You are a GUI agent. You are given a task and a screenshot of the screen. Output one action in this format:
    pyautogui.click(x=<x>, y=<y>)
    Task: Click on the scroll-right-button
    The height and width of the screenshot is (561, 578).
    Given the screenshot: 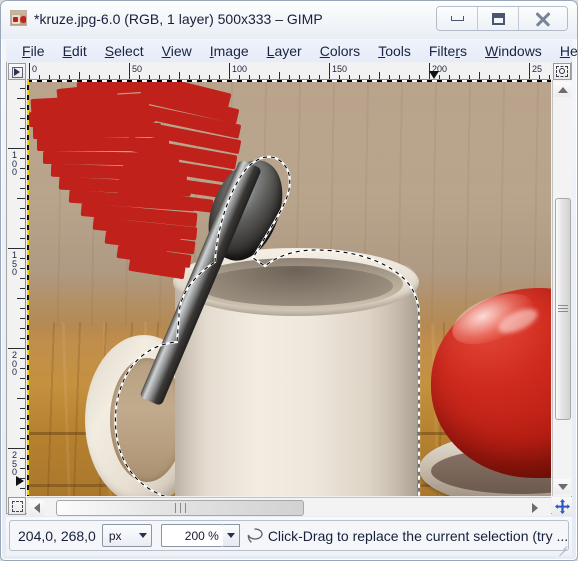 What is the action you would take?
    pyautogui.click(x=534, y=508)
    